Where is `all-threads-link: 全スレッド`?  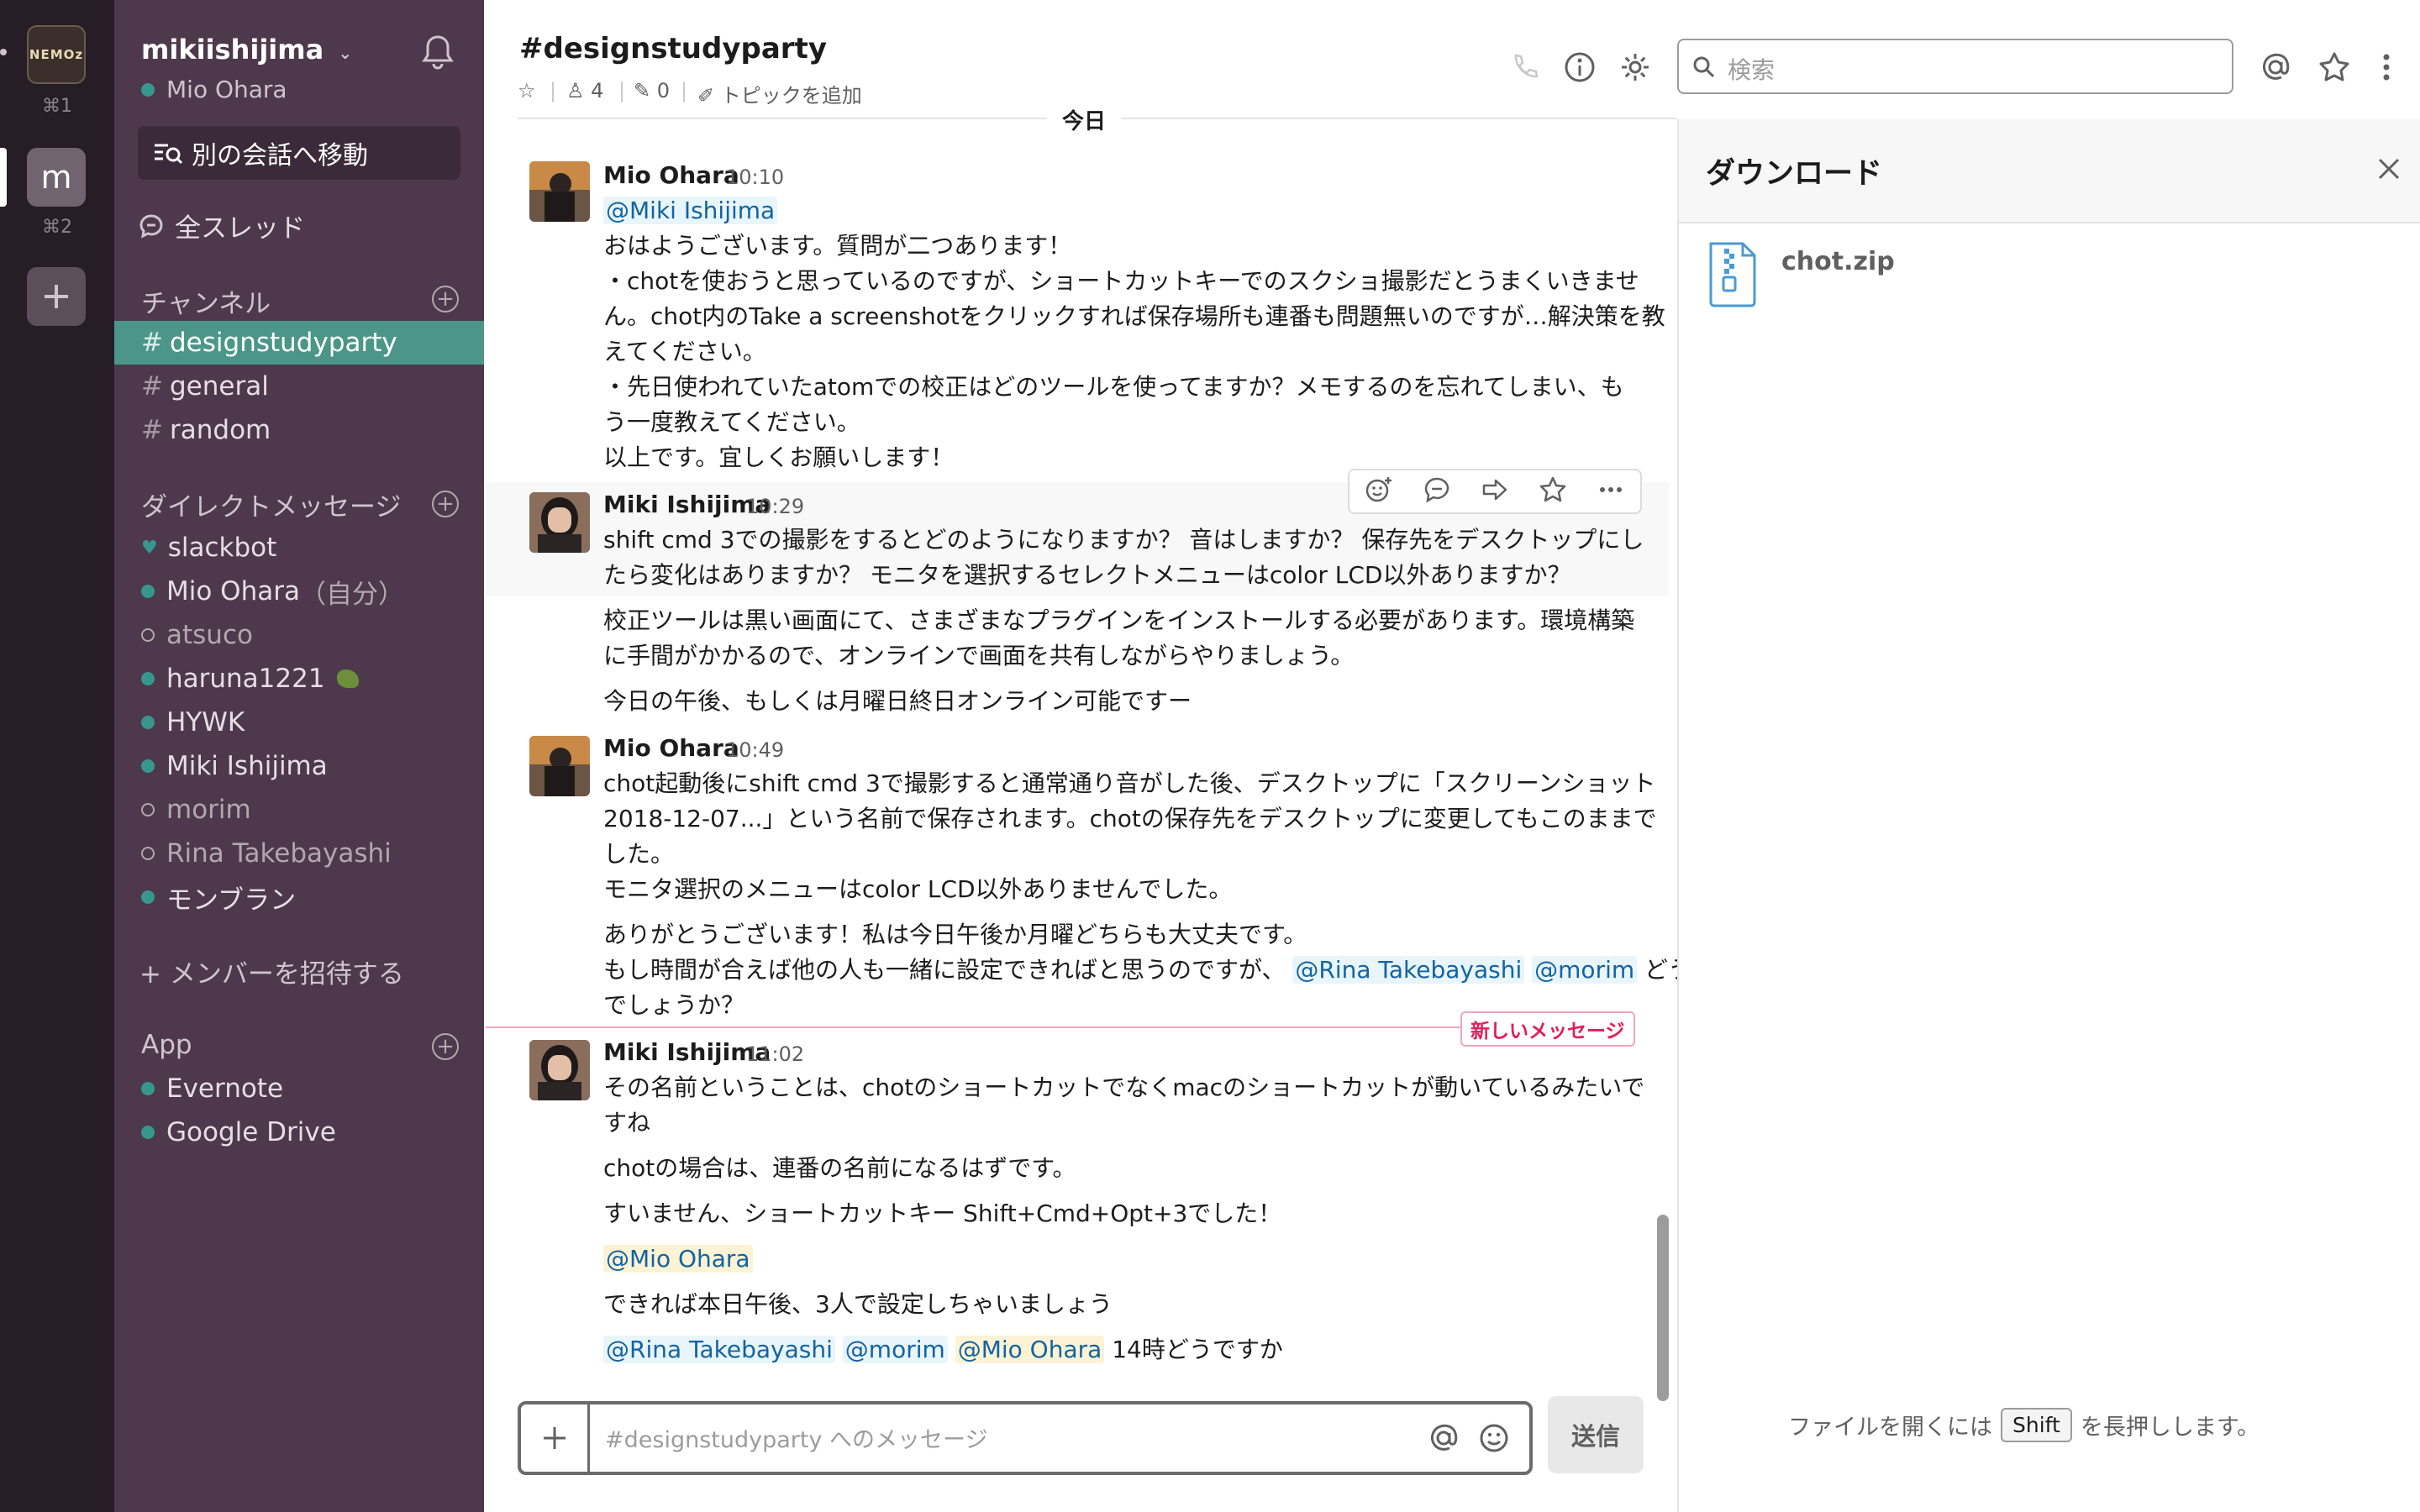 all-threads-link: 全スレッド is located at coordinates (221, 225).